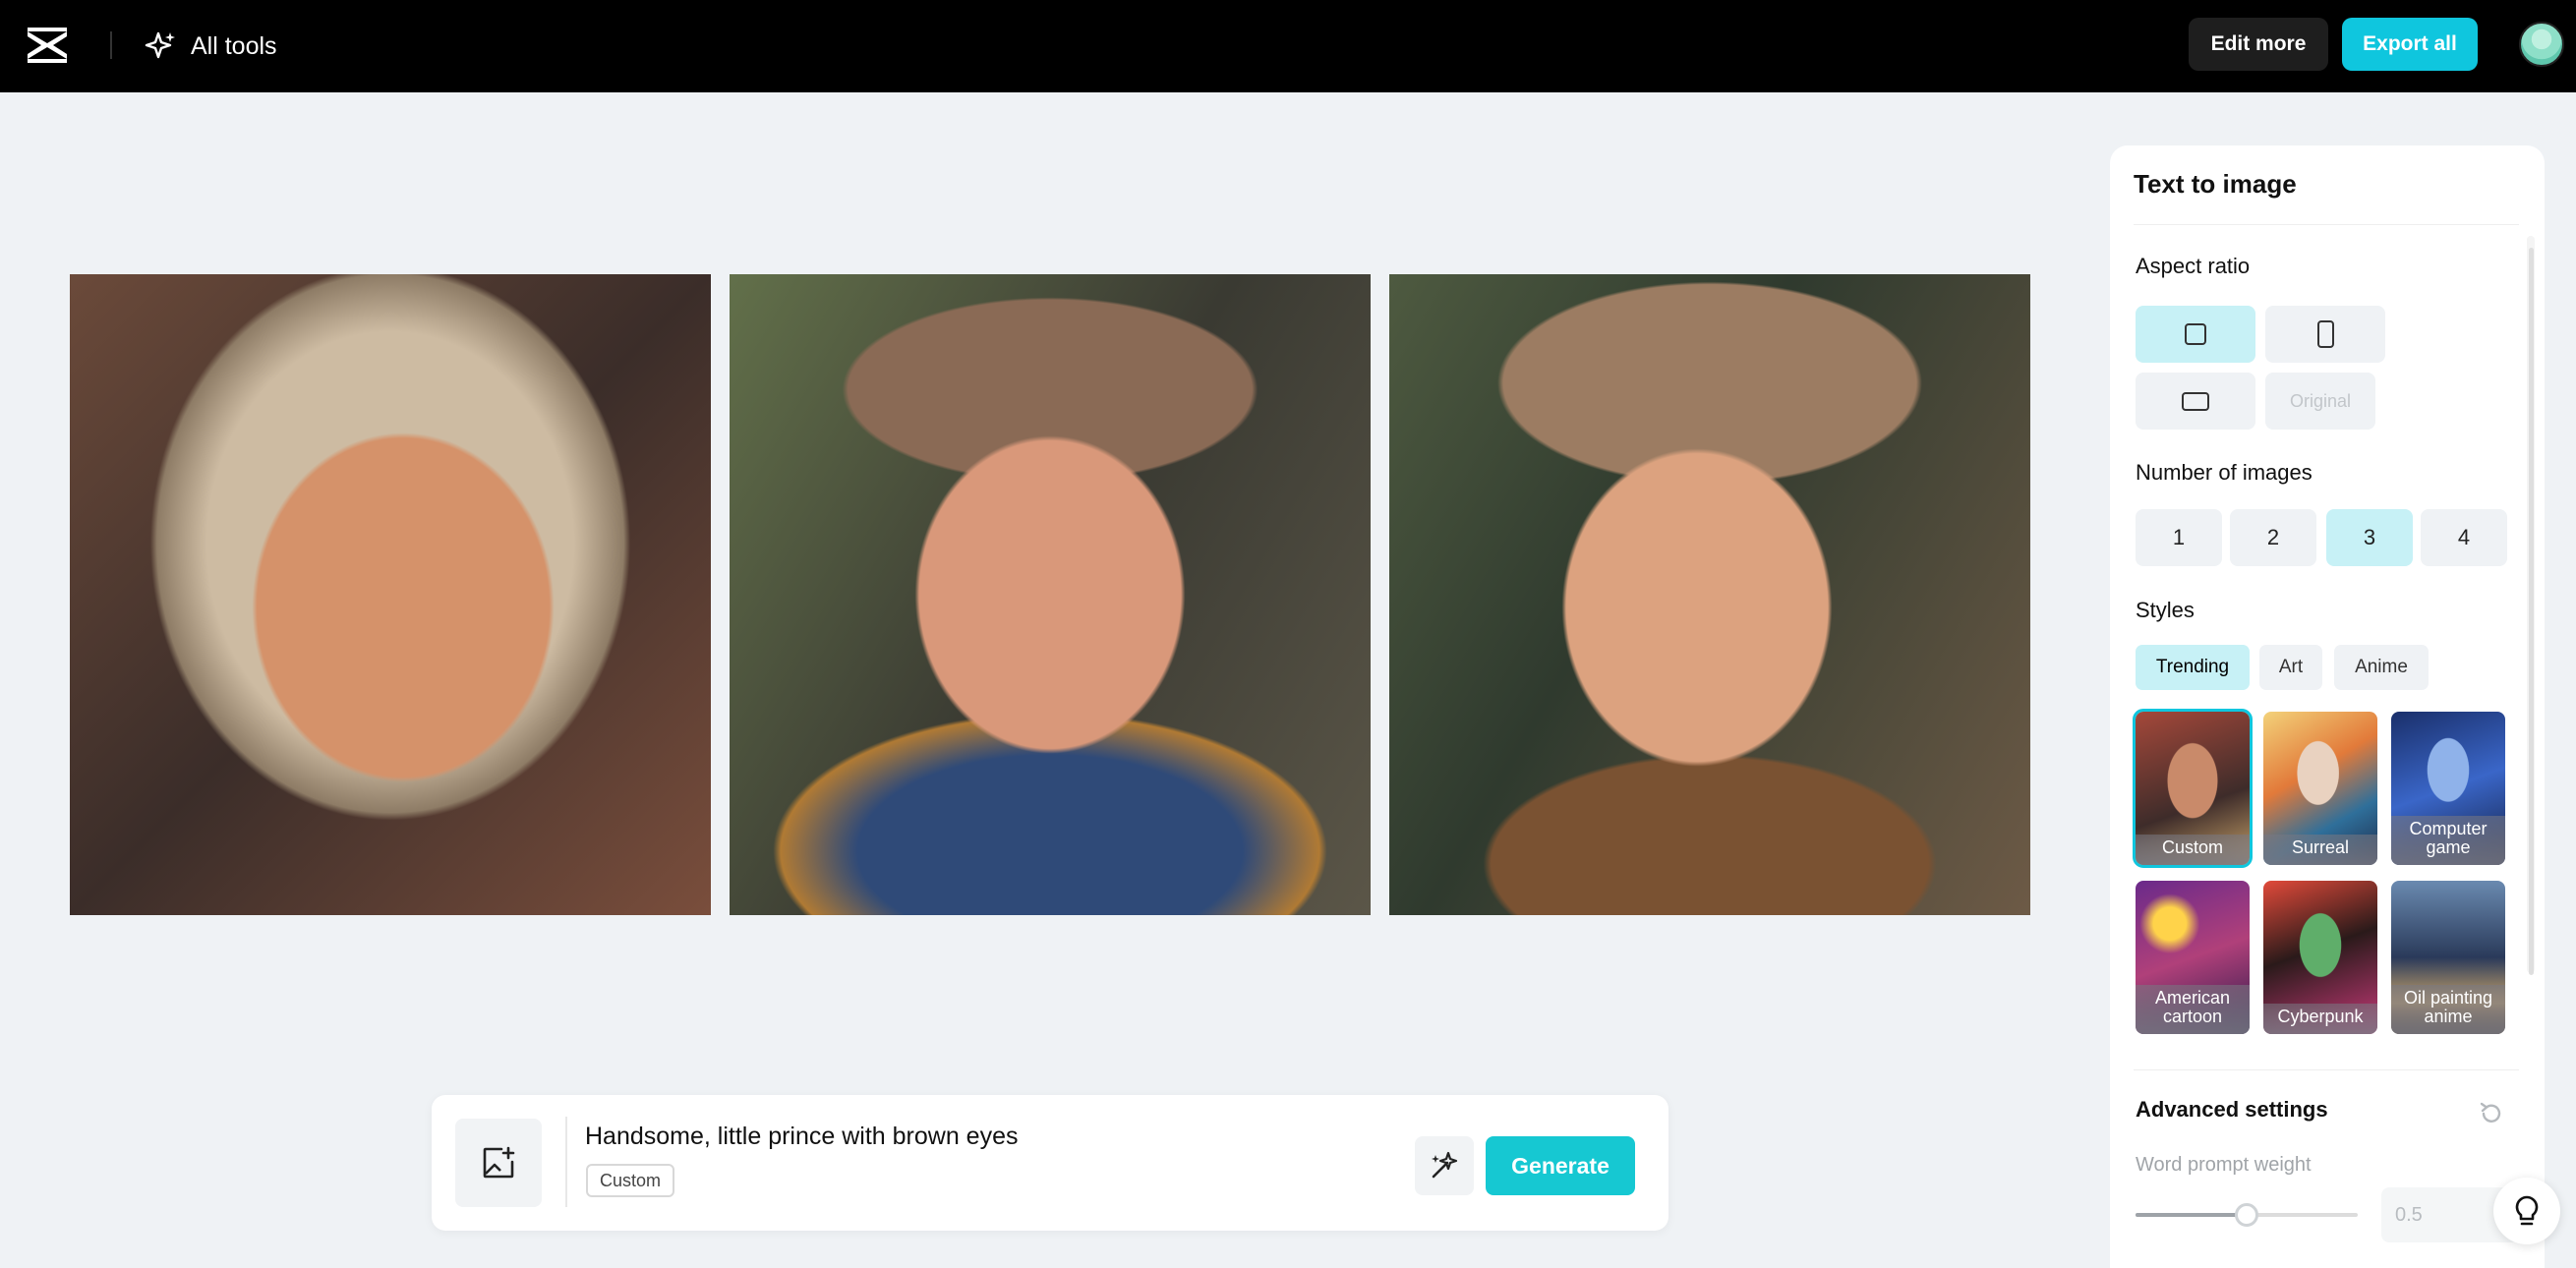 This screenshot has width=2576, height=1268. What do you see at coordinates (2531, 611) in the screenshot?
I see `panel-scrollbar` at bounding box center [2531, 611].